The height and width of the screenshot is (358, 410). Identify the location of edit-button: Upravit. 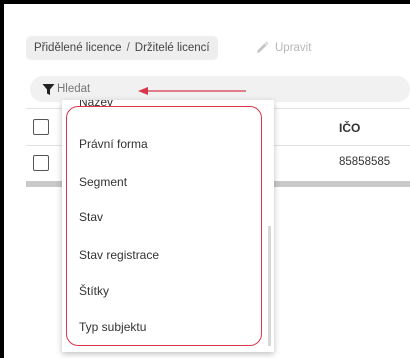
(283, 48).